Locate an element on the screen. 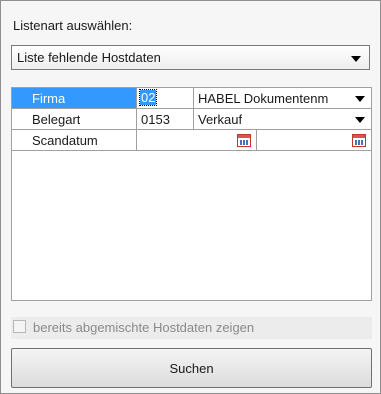 The image size is (381, 394). grid-row-belegart: Belegart 0153 Verkauf is located at coordinates (191, 120).